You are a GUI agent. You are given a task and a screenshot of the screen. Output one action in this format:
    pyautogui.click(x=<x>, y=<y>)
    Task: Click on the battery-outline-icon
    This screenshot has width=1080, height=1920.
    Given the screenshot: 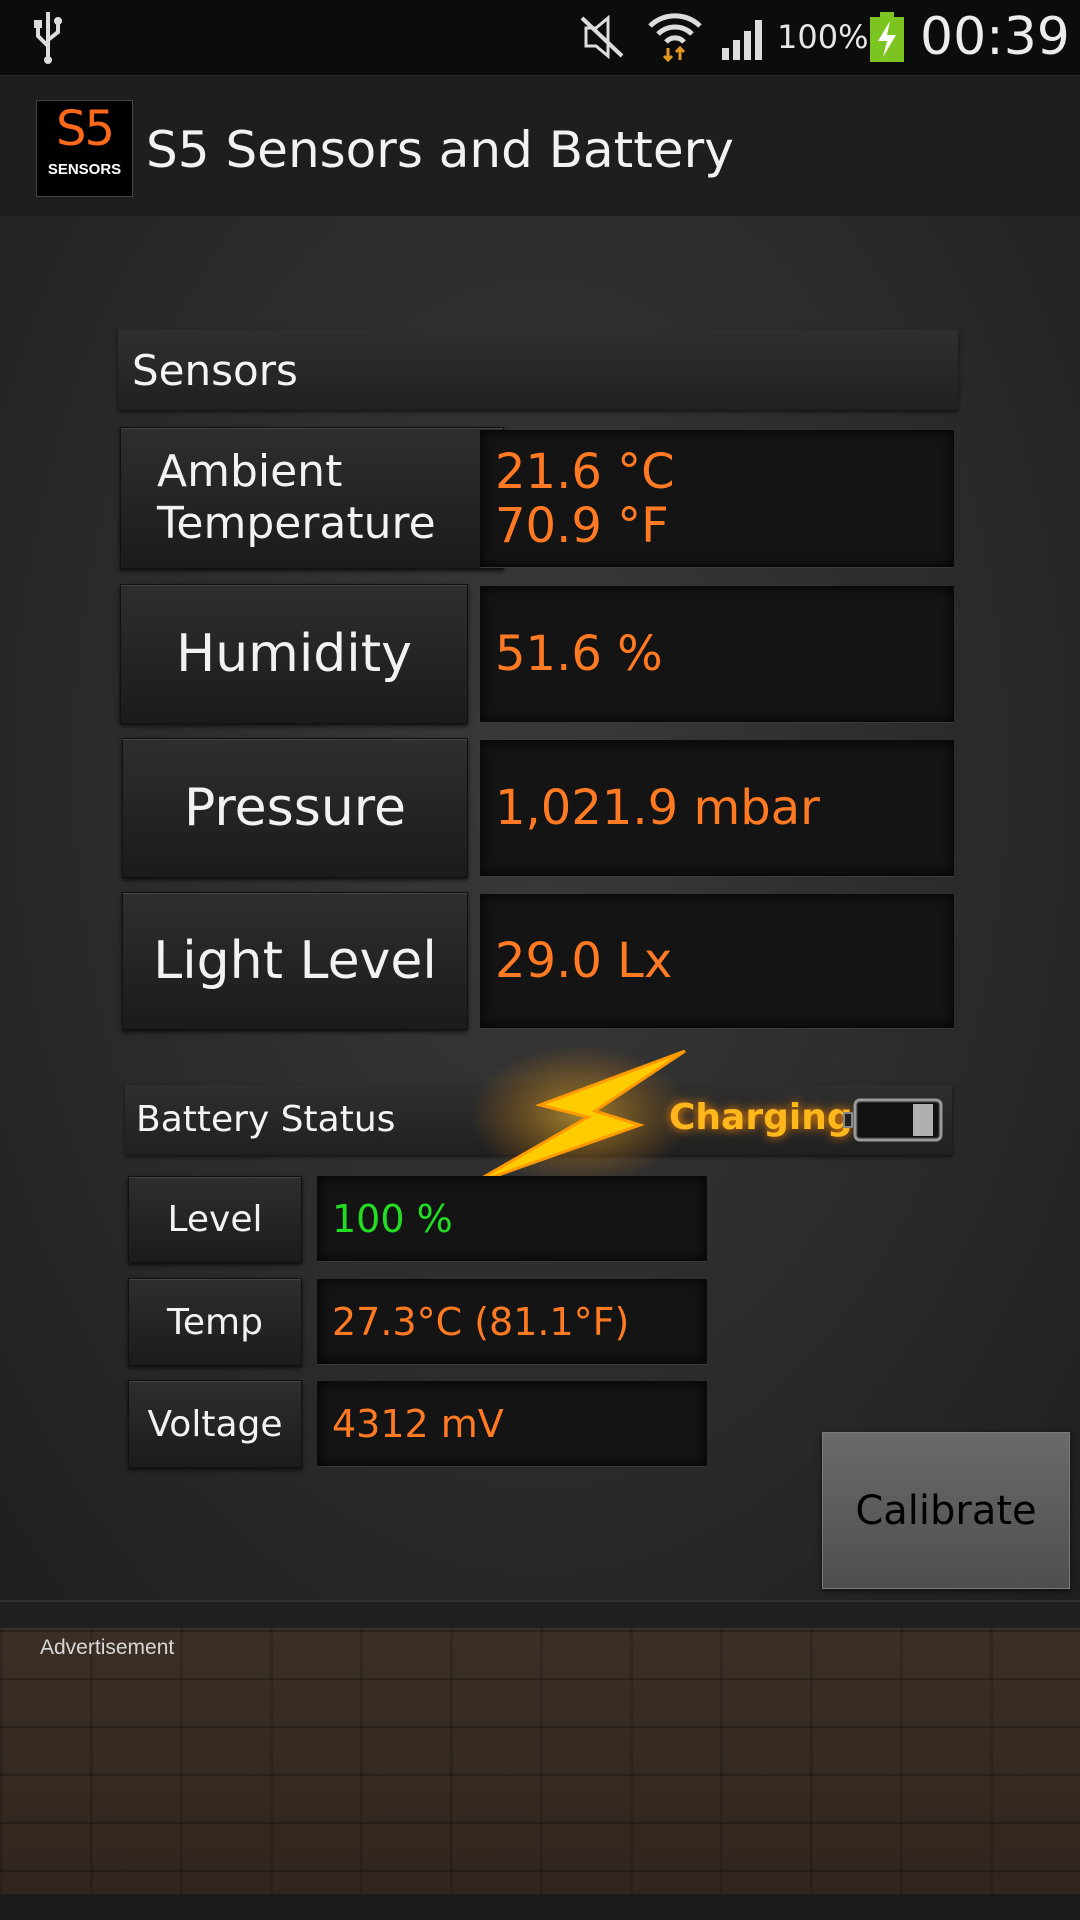 What is the action you would take?
    pyautogui.click(x=893, y=1120)
    